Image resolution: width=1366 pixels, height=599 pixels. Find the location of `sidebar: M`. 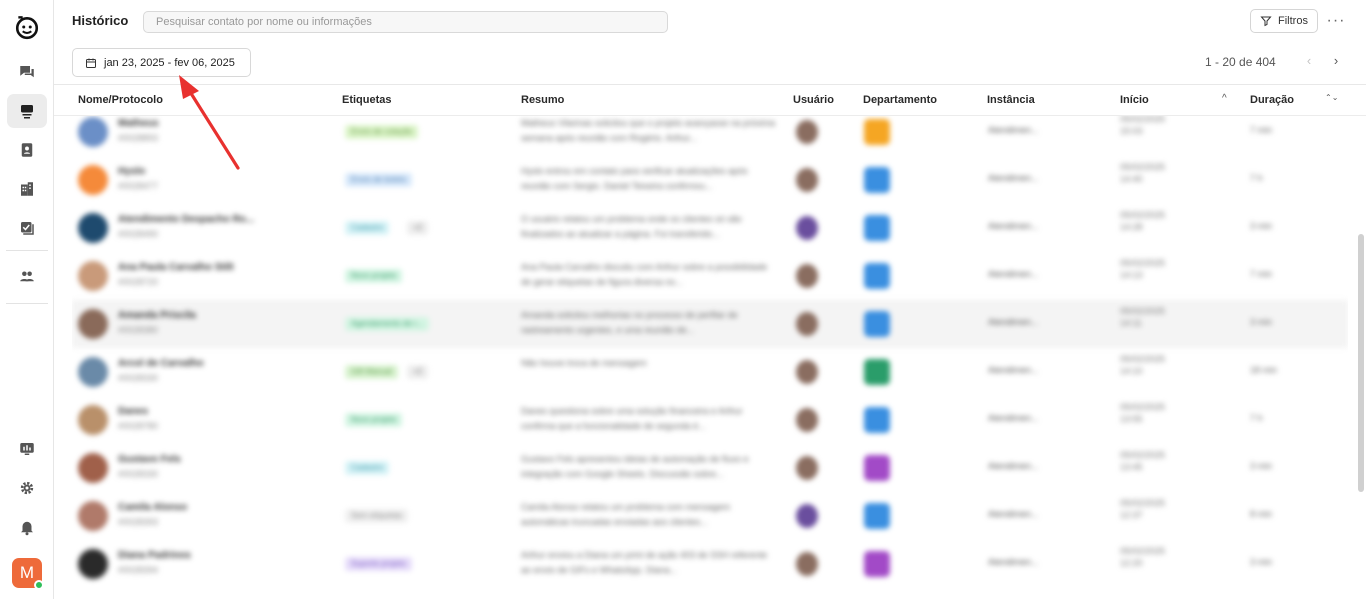

sidebar: M is located at coordinates (27, 299).